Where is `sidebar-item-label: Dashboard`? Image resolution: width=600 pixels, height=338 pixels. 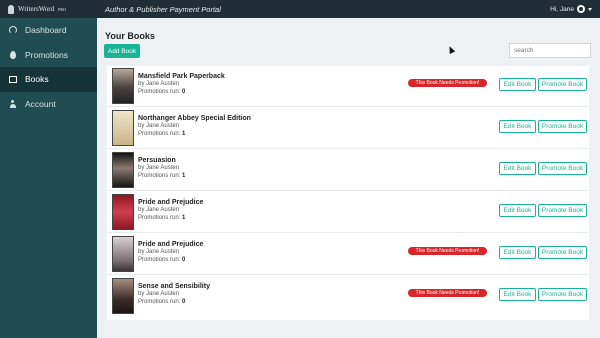 sidebar-item-label: Dashboard is located at coordinates (46, 30).